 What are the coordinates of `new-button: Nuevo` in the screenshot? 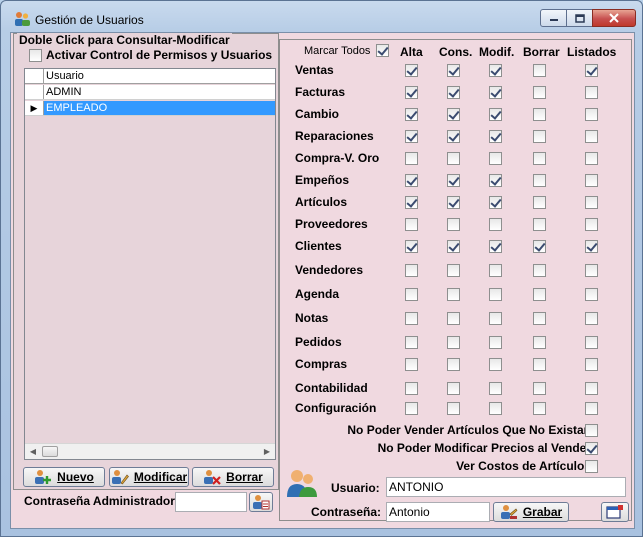 It's located at (64, 477).